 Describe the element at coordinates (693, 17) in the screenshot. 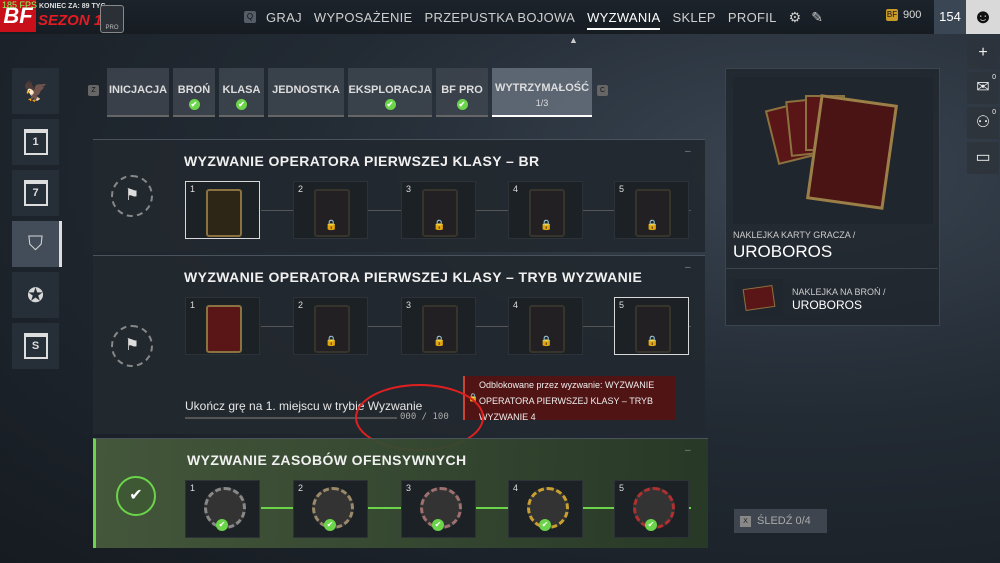

I see `nav-shop: SKLEP` at that location.